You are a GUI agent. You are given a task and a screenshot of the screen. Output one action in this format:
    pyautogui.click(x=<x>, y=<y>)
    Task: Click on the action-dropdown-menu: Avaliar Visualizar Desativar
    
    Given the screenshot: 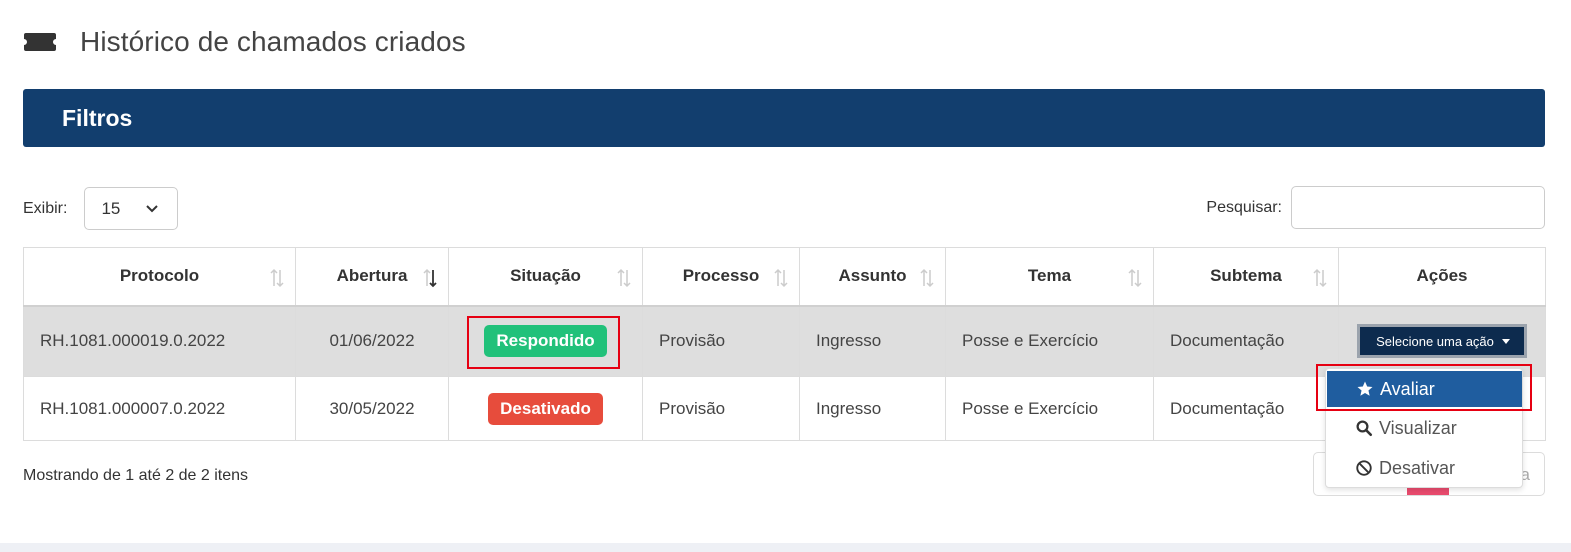 What is the action you would take?
    pyautogui.click(x=1424, y=428)
    